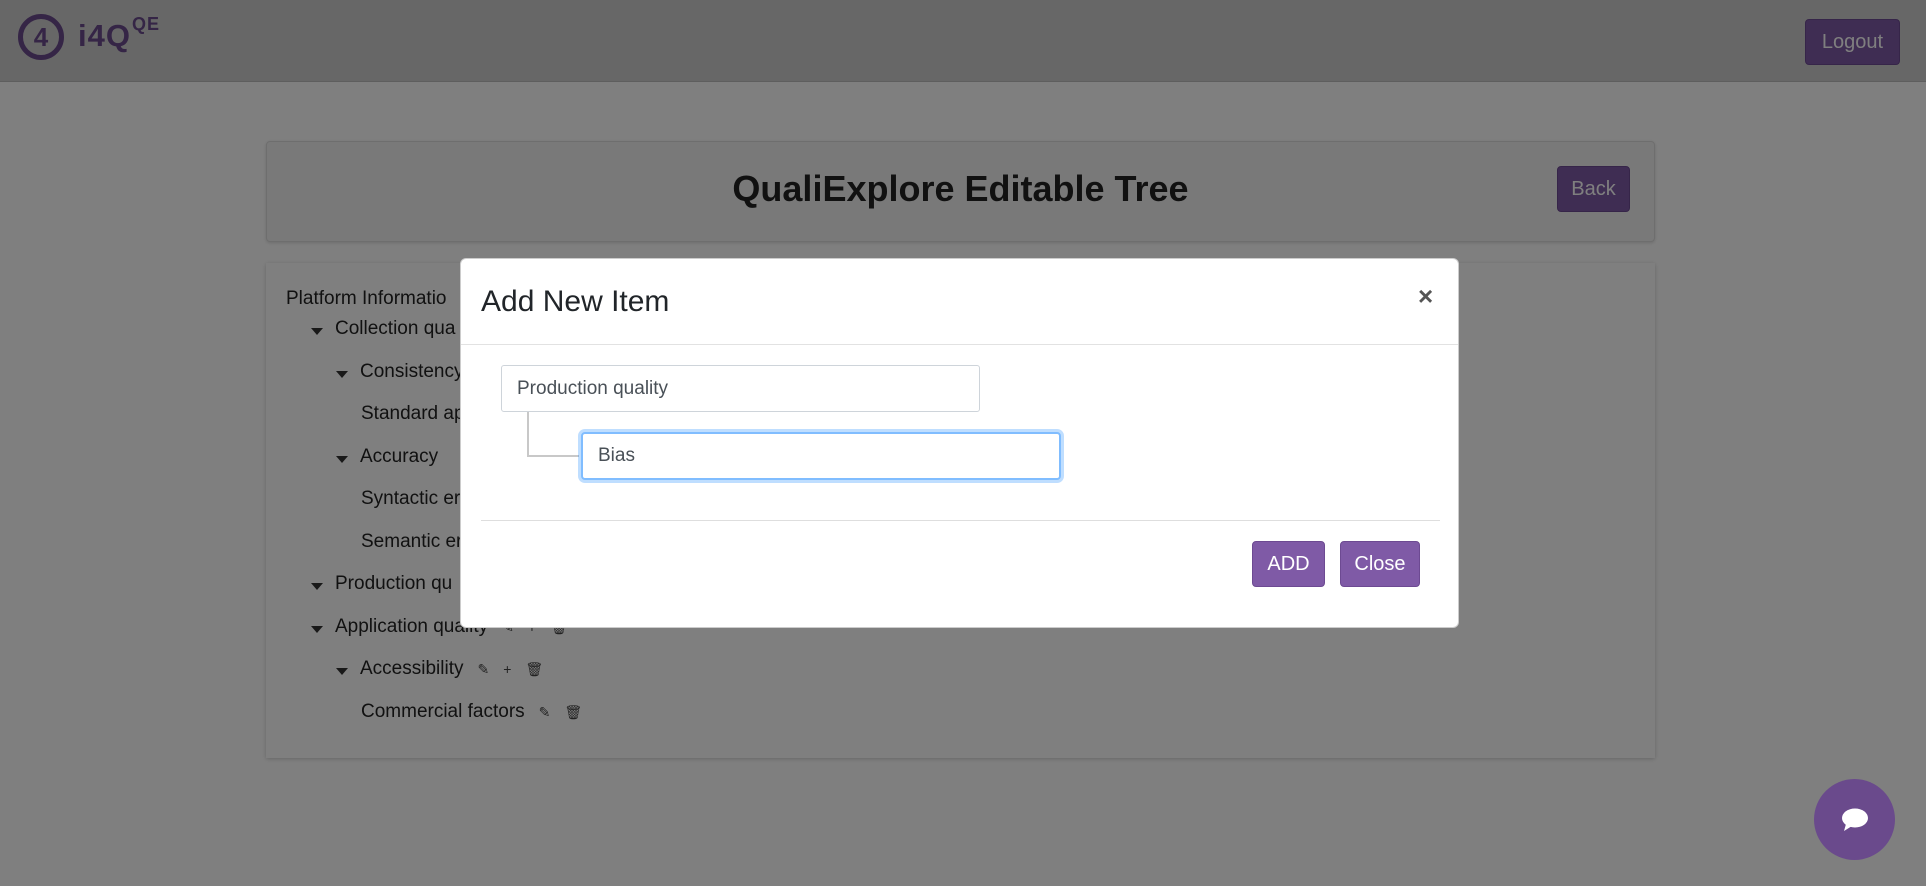 The image size is (1926, 886). I want to click on chat-button, so click(1854, 819).